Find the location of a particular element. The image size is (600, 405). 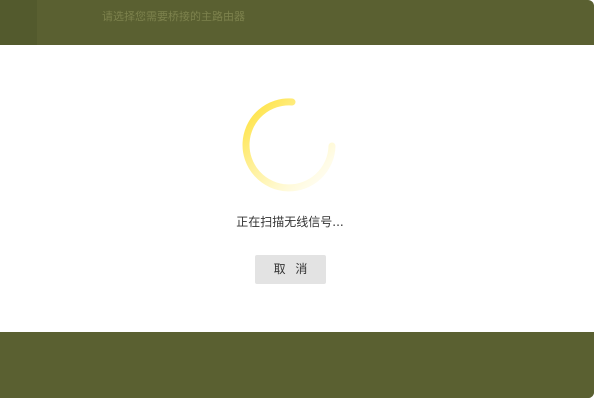

loading-spinner-icon is located at coordinates (289, 145).